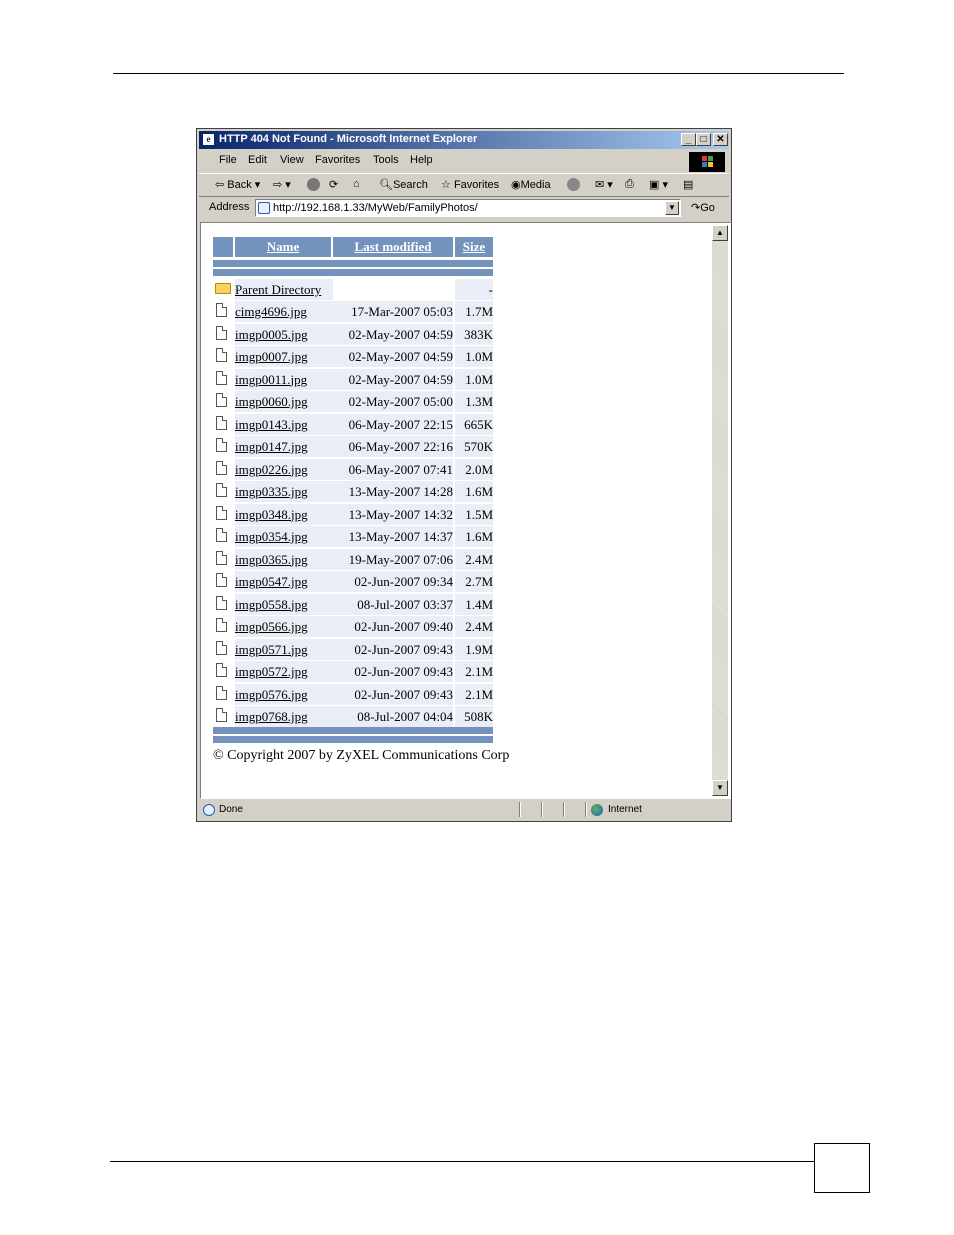 The width and height of the screenshot is (954, 1235). What do you see at coordinates (720, 510) in the screenshot?
I see `vertical-scrollbar: ▲ ▼` at bounding box center [720, 510].